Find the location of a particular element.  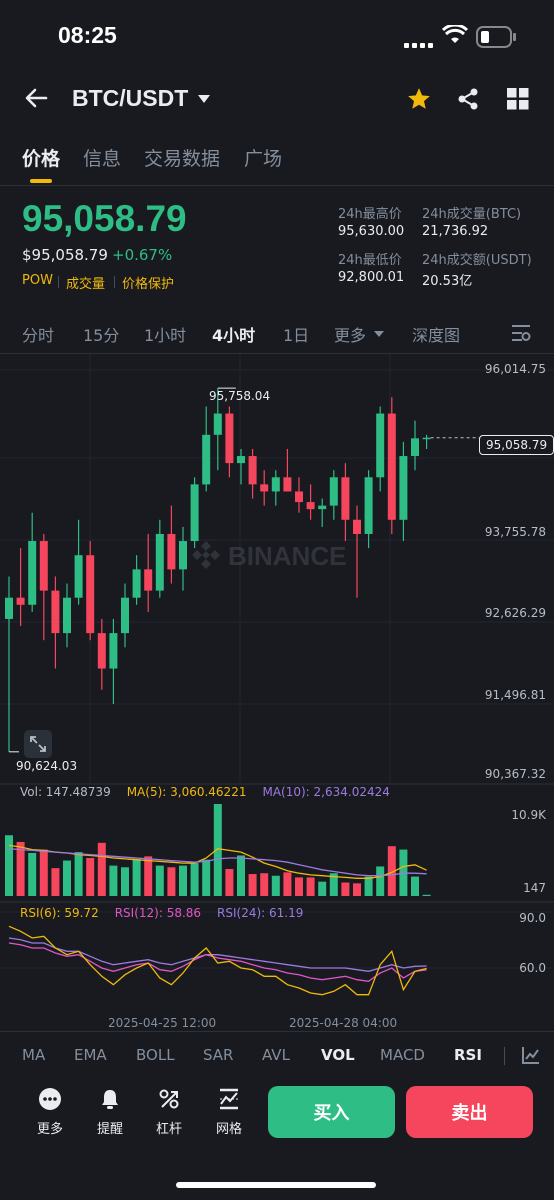

vol-ma10: MA(10): 2,634.02424 is located at coordinates (326, 792).